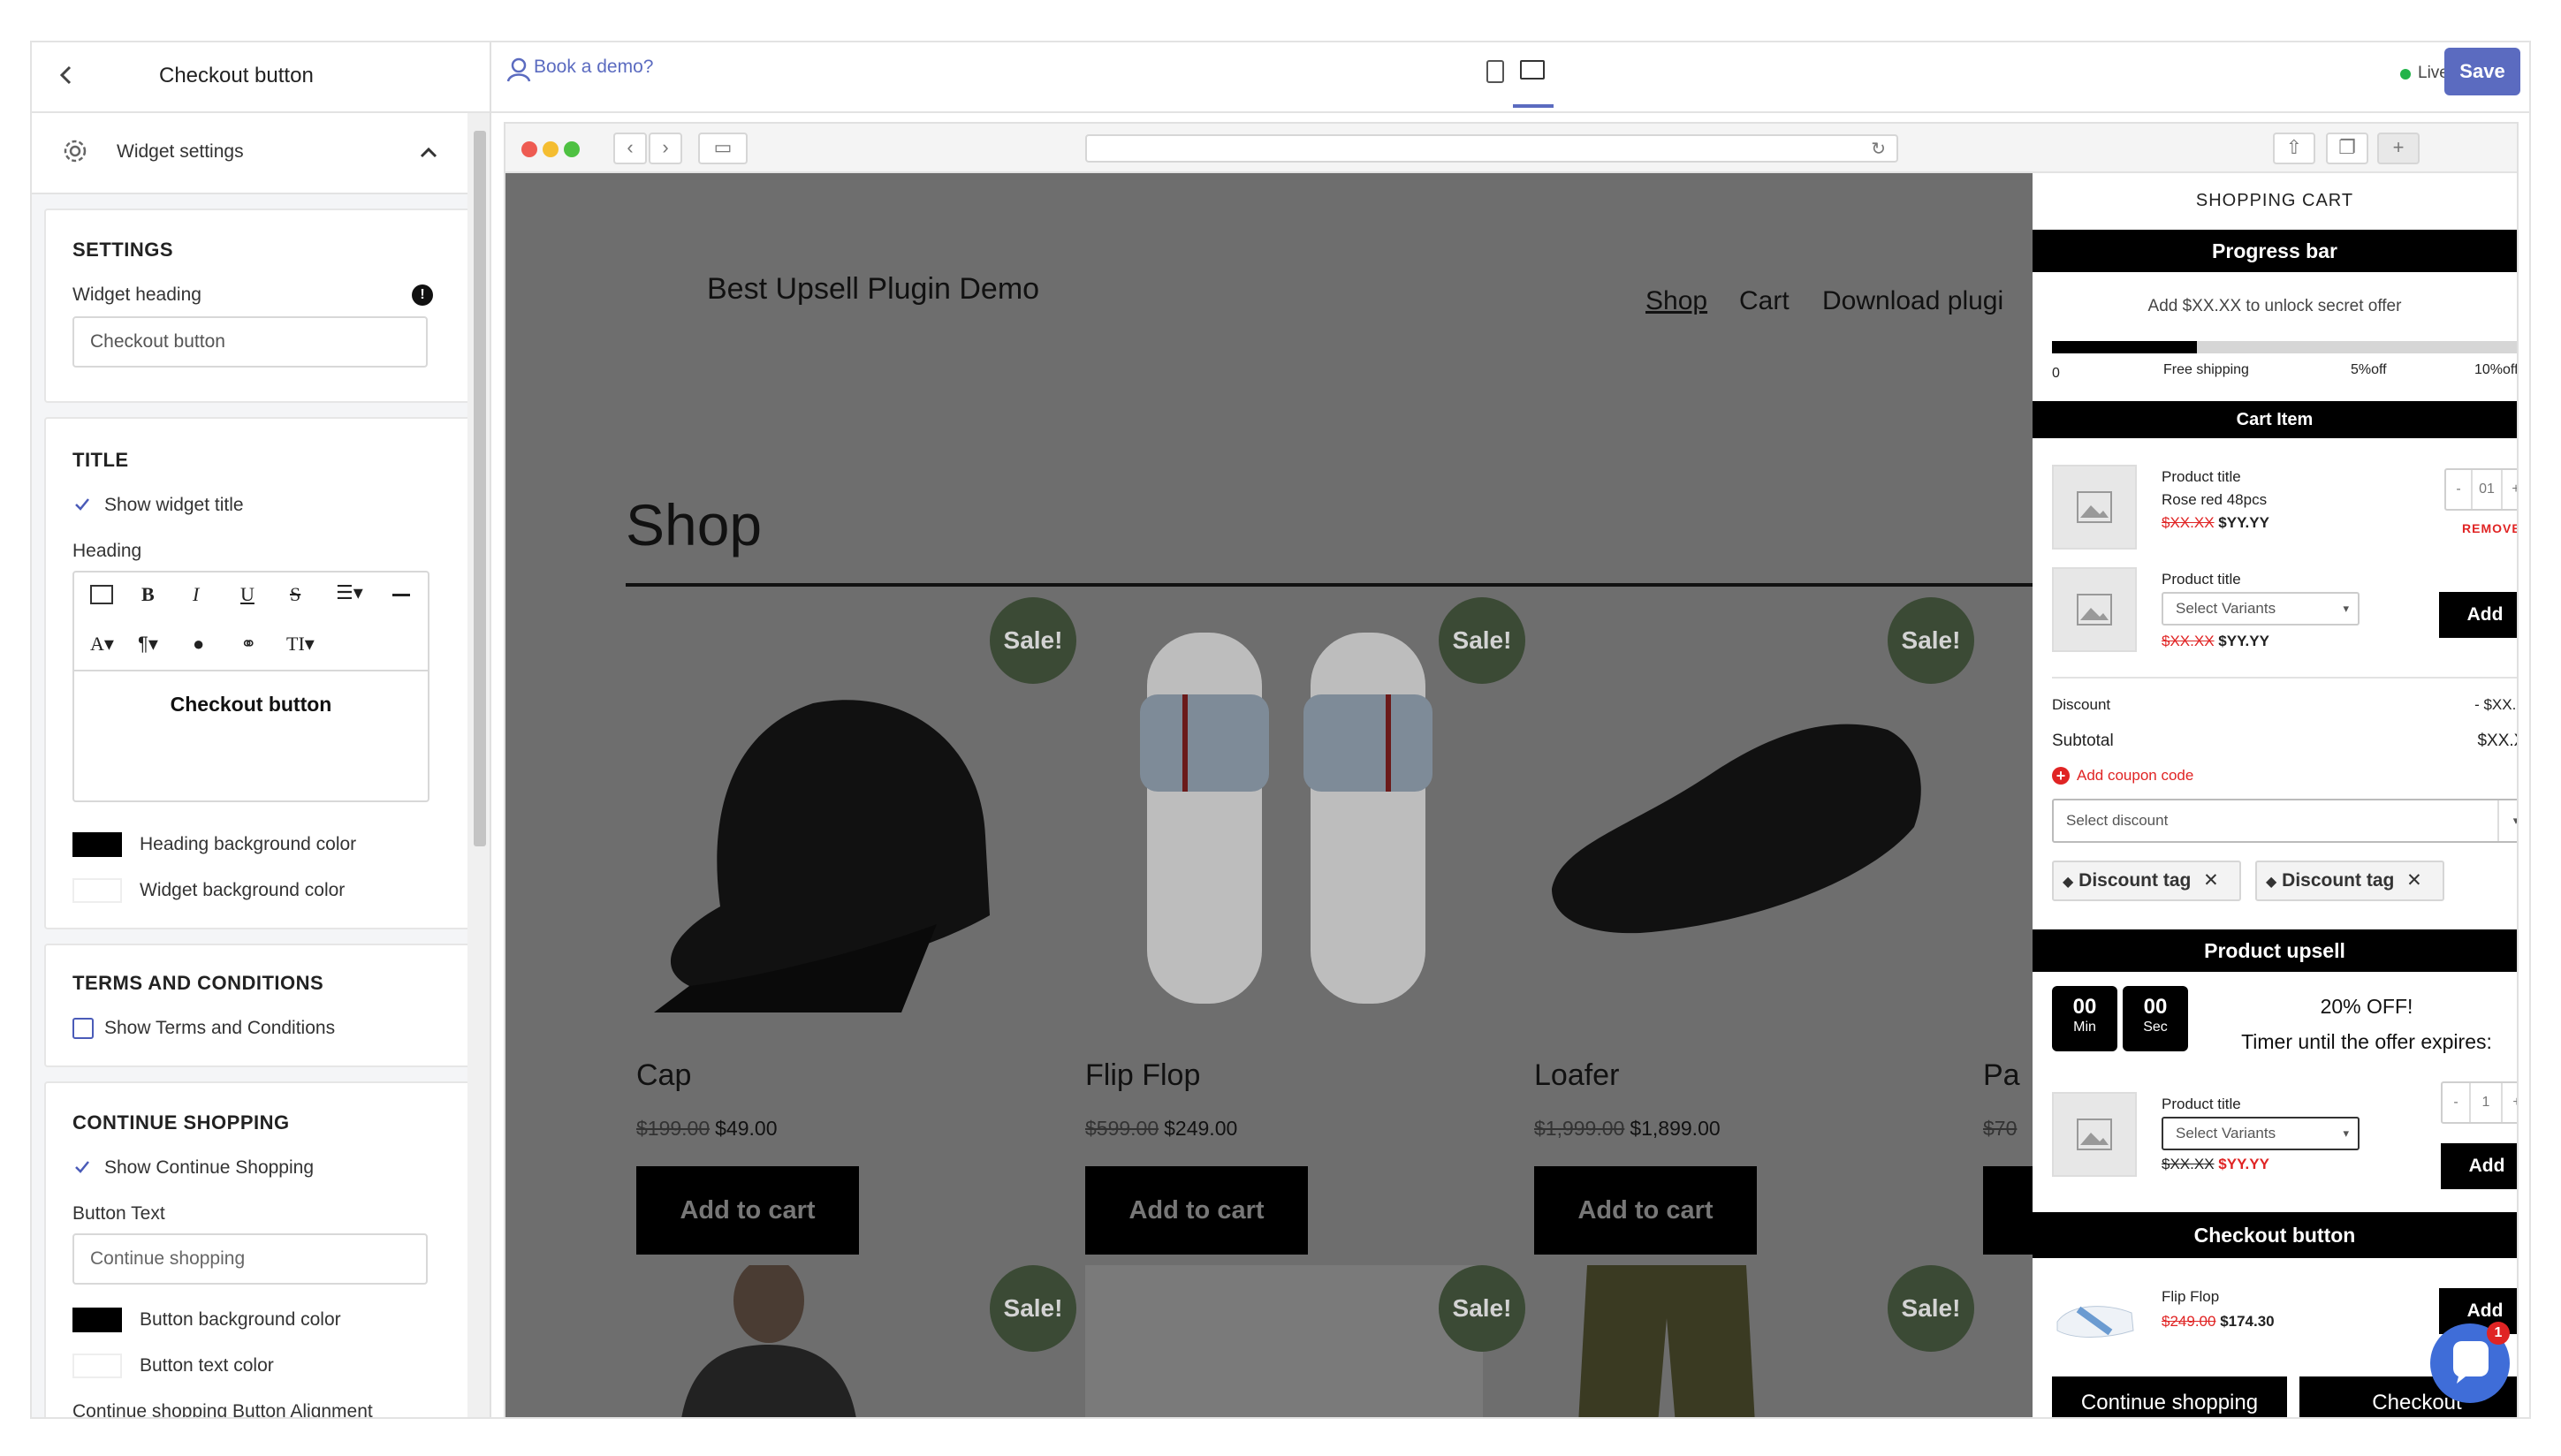  What do you see at coordinates (247, 595) in the screenshot?
I see `underline-icon: U` at bounding box center [247, 595].